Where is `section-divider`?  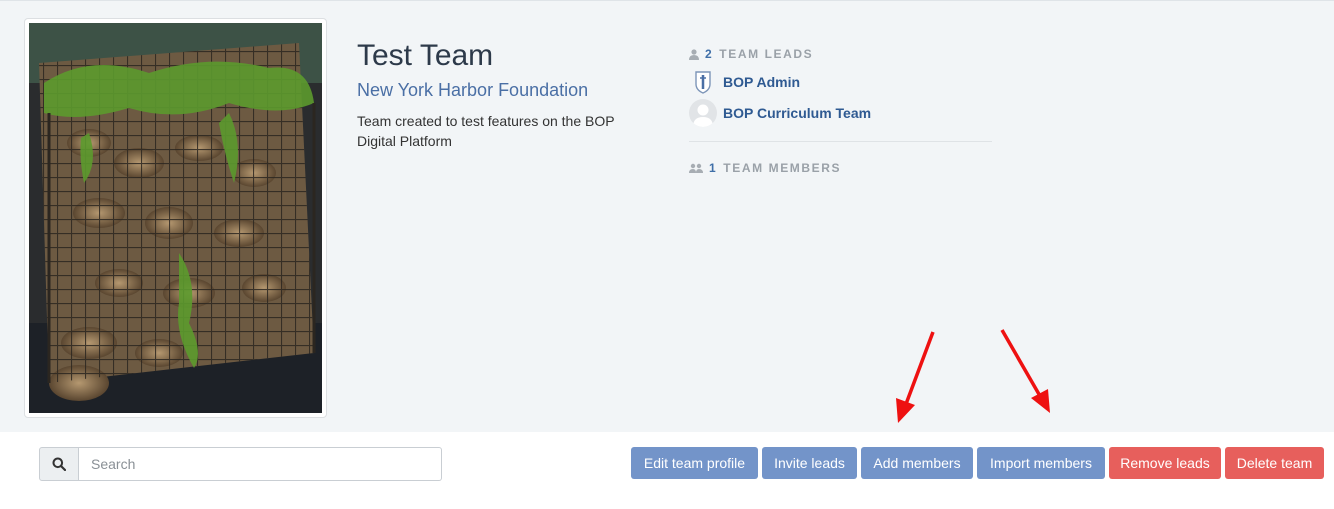 section-divider is located at coordinates (840, 141).